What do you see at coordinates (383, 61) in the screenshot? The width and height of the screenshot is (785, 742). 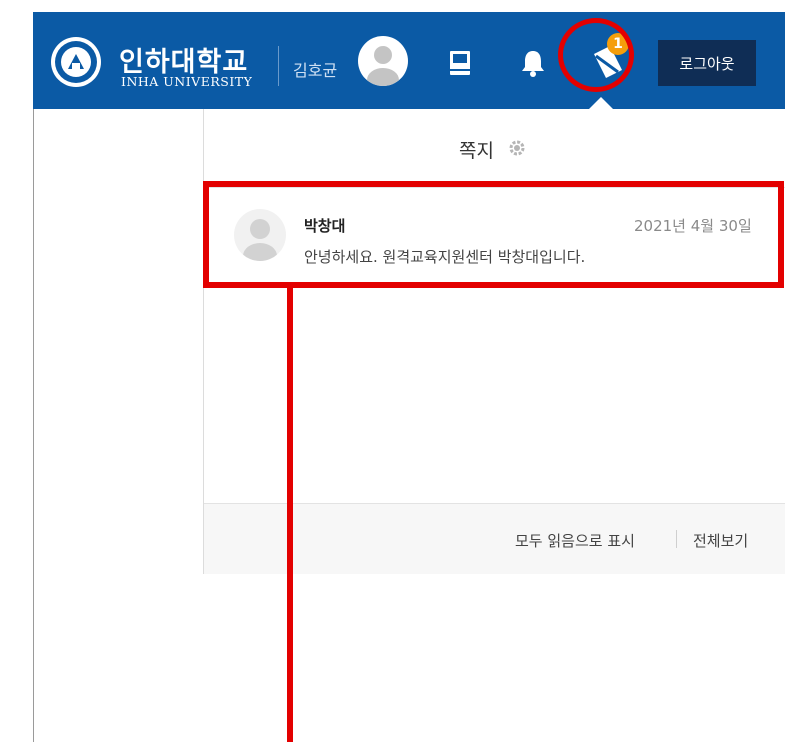 I see `user-avatar-icon` at bounding box center [383, 61].